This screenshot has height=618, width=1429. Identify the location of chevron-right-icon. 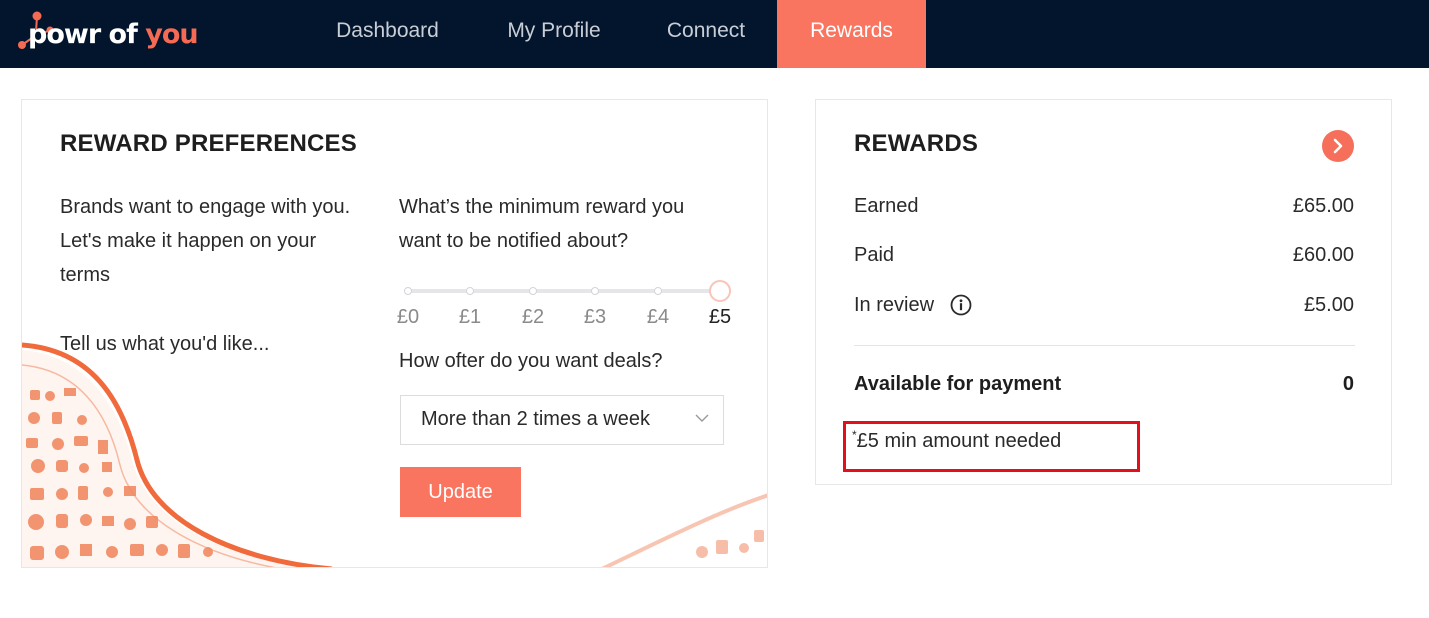
(1338, 146).